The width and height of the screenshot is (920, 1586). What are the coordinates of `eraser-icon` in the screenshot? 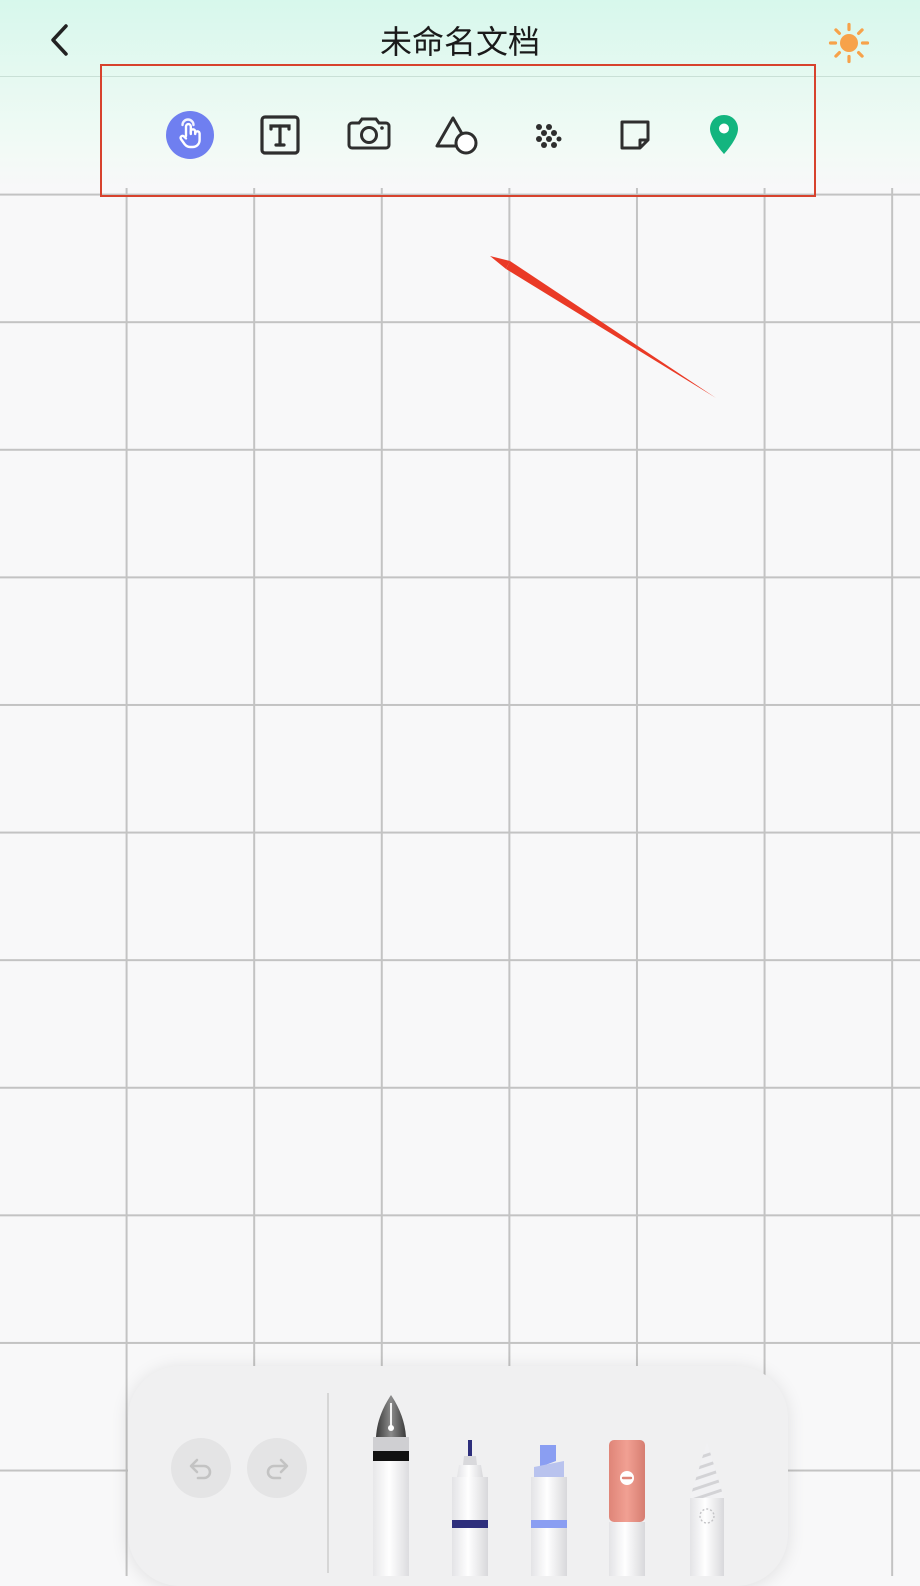 It's located at (627, 1508).